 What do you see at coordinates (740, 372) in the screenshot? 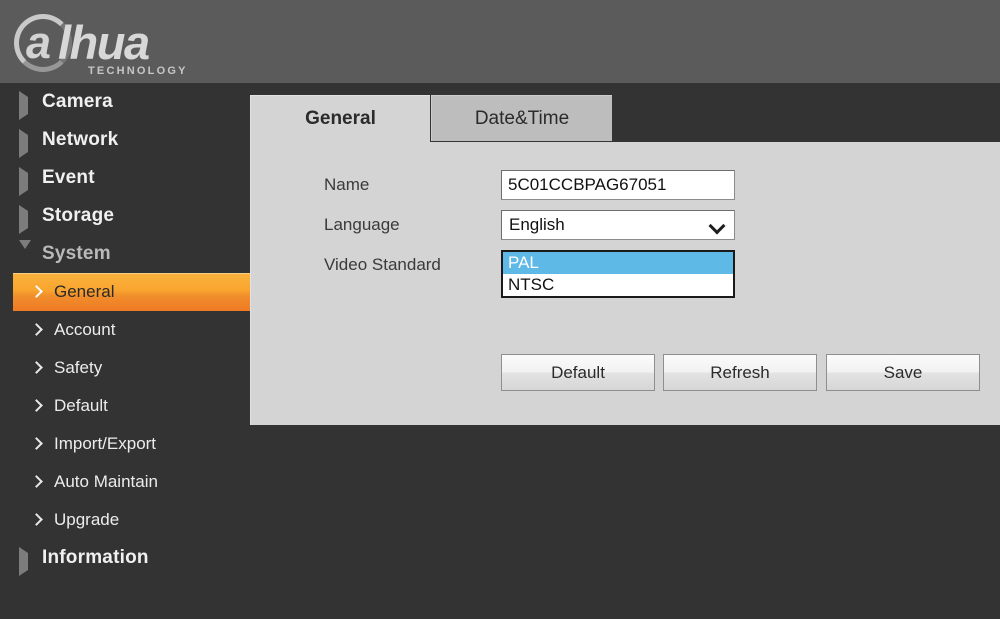
I see `refresh-button: Refresh` at bounding box center [740, 372].